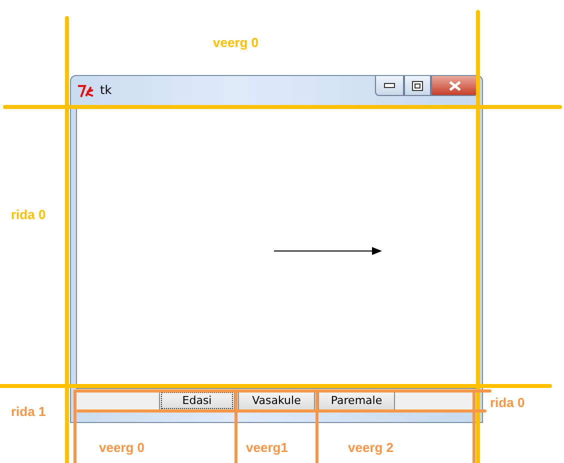  Describe the element at coordinates (371, 447) in the screenshot. I see `annotation-label: veerg 2` at that location.